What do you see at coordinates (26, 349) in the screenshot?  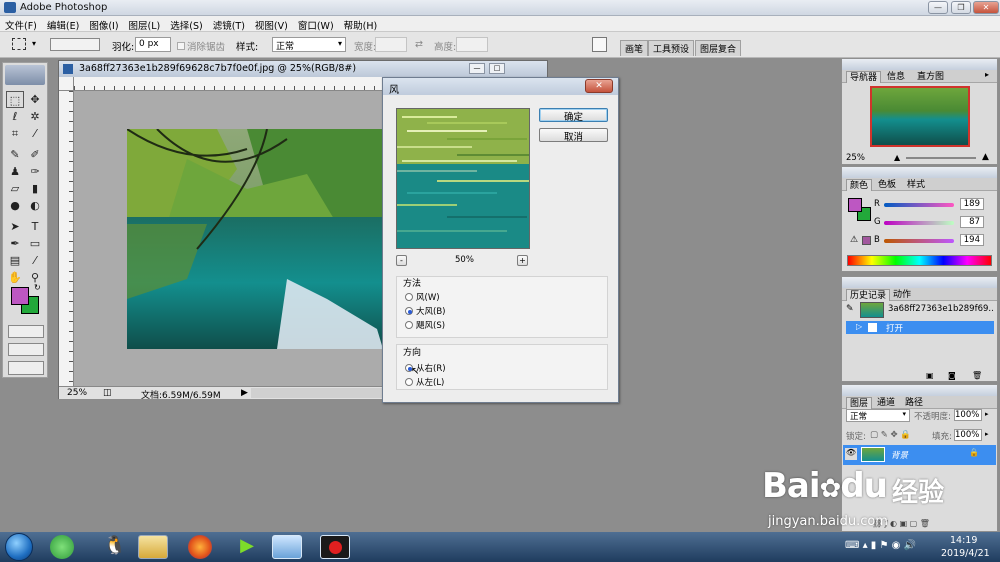 I see `screen-mode-icons` at bounding box center [26, 349].